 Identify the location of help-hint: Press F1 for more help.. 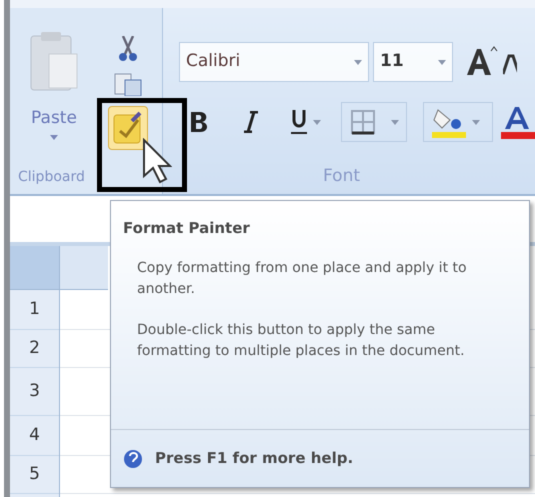
(254, 459).